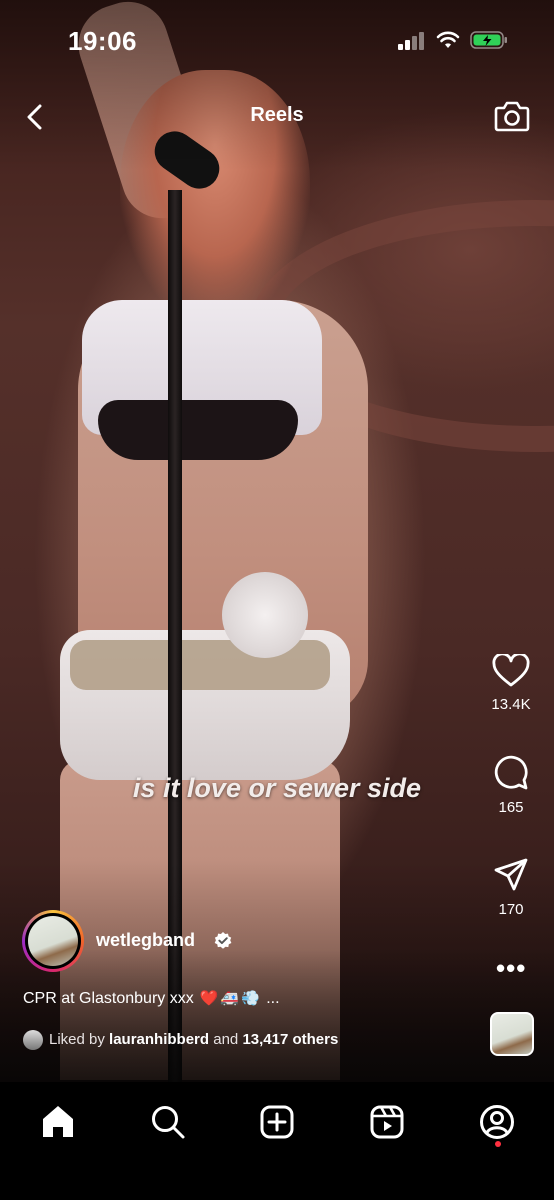 This screenshot has height=1200, width=554. What do you see at coordinates (277, 788) in the screenshot?
I see `video-overlay-caption: is it love or sewer side` at bounding box center [277, 788].